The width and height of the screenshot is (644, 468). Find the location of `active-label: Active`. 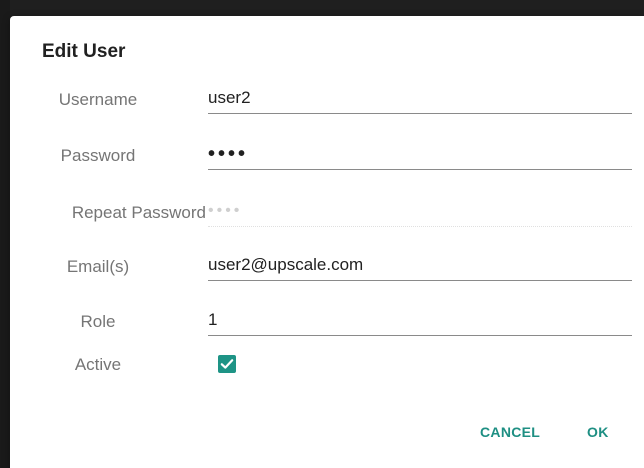

active-label: Active is located at coordinates (98, 364).